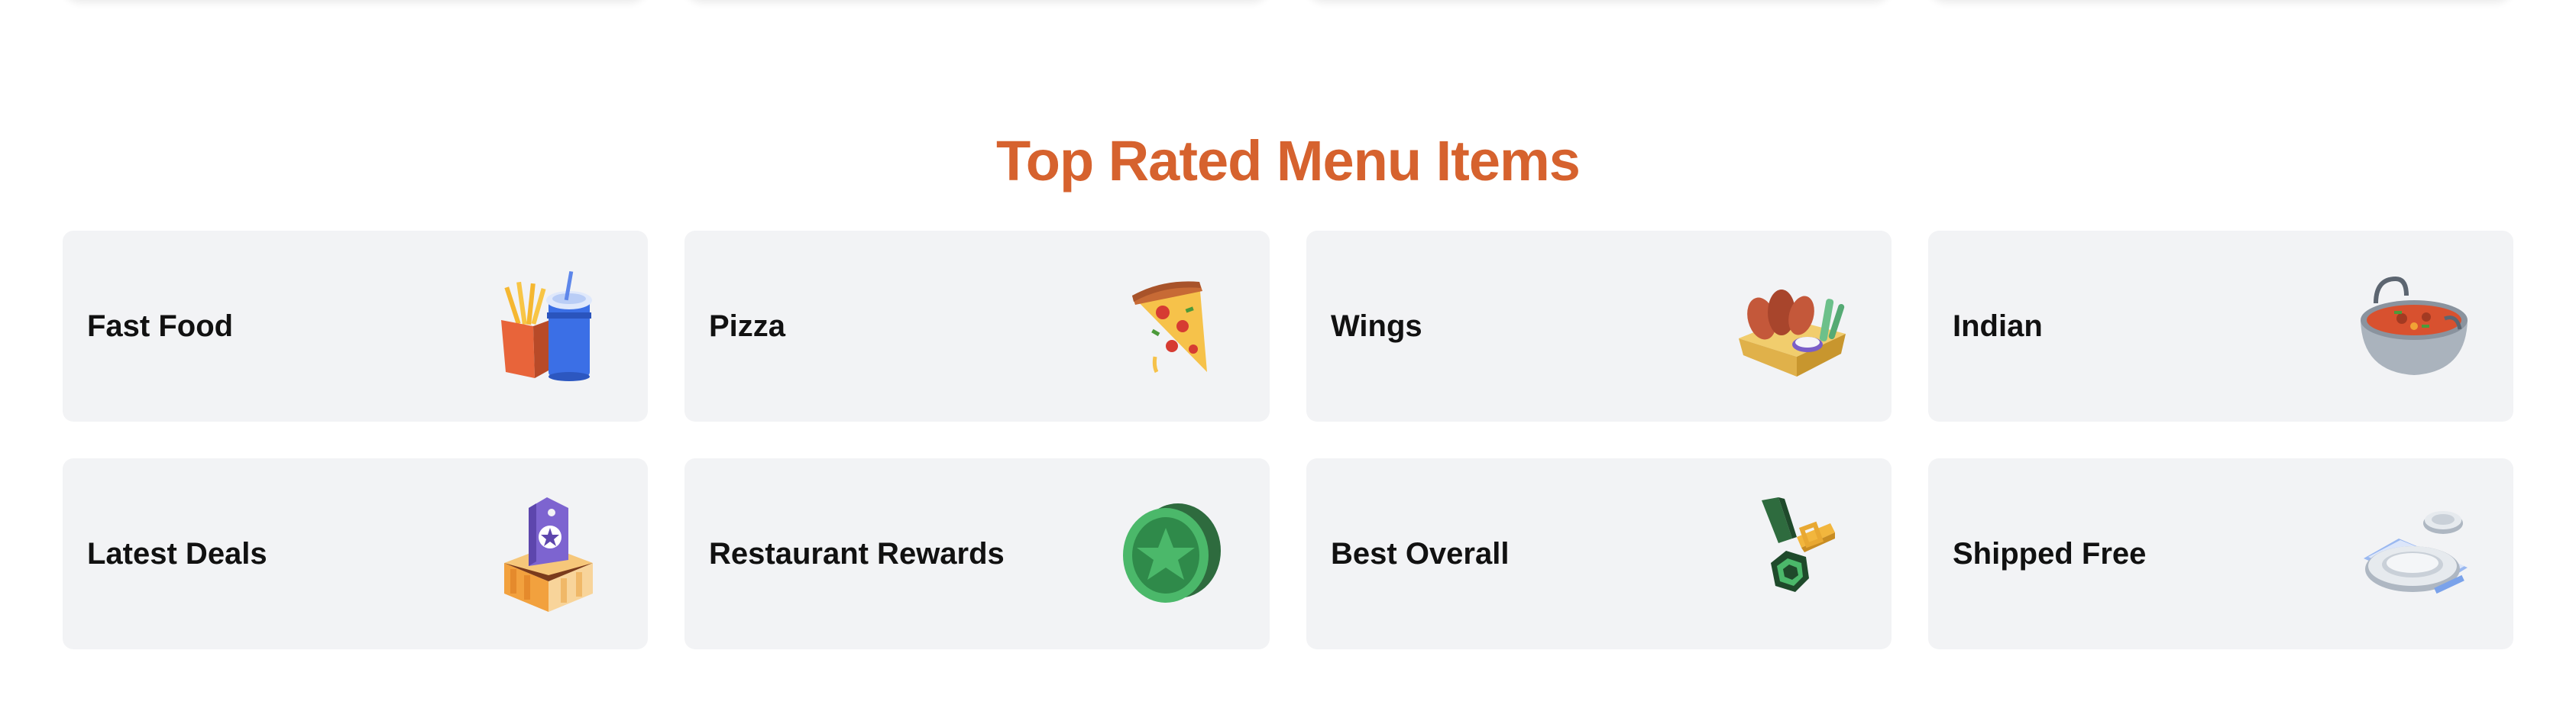 This screenshot has height=715, width=2576. What do you see at coordinates (1288, 160) in the screenshot?
I see `section-title: Top Rated Menu Items` at bounding box center [1288, 160].